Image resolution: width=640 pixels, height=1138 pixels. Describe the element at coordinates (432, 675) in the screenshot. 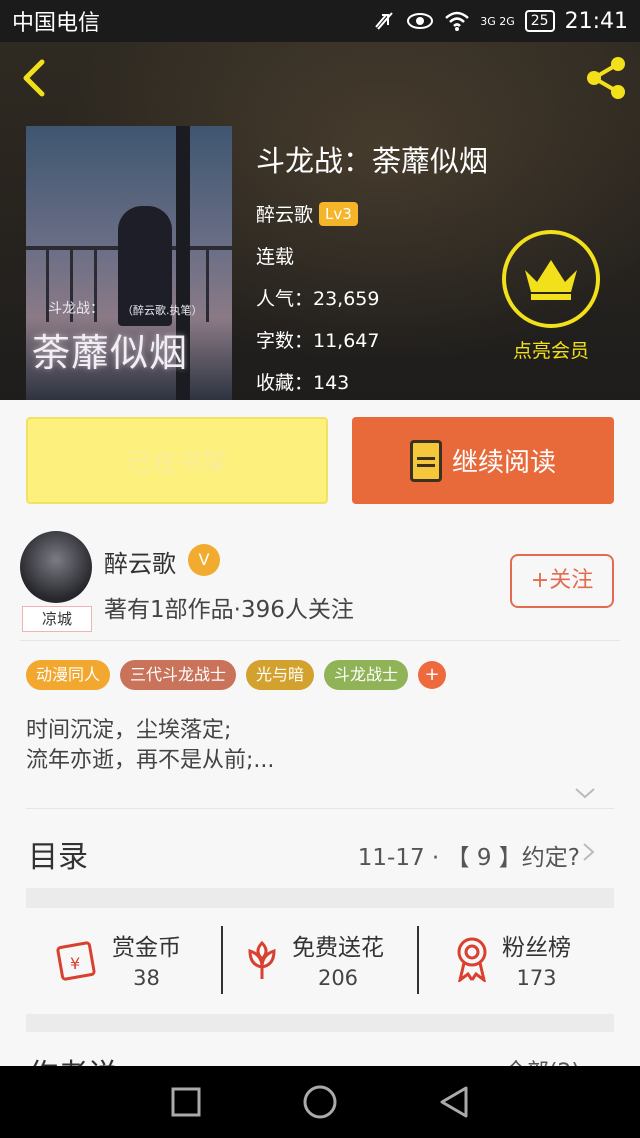

I see `add-tag-button: +` at that location.